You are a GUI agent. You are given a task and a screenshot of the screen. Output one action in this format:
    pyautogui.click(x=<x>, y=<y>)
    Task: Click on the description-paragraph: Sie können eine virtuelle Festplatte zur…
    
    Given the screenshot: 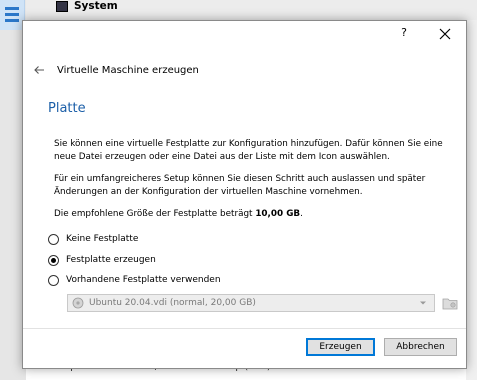 What is the action you would take?
    pyautogui.click(x=248, y=150)
    